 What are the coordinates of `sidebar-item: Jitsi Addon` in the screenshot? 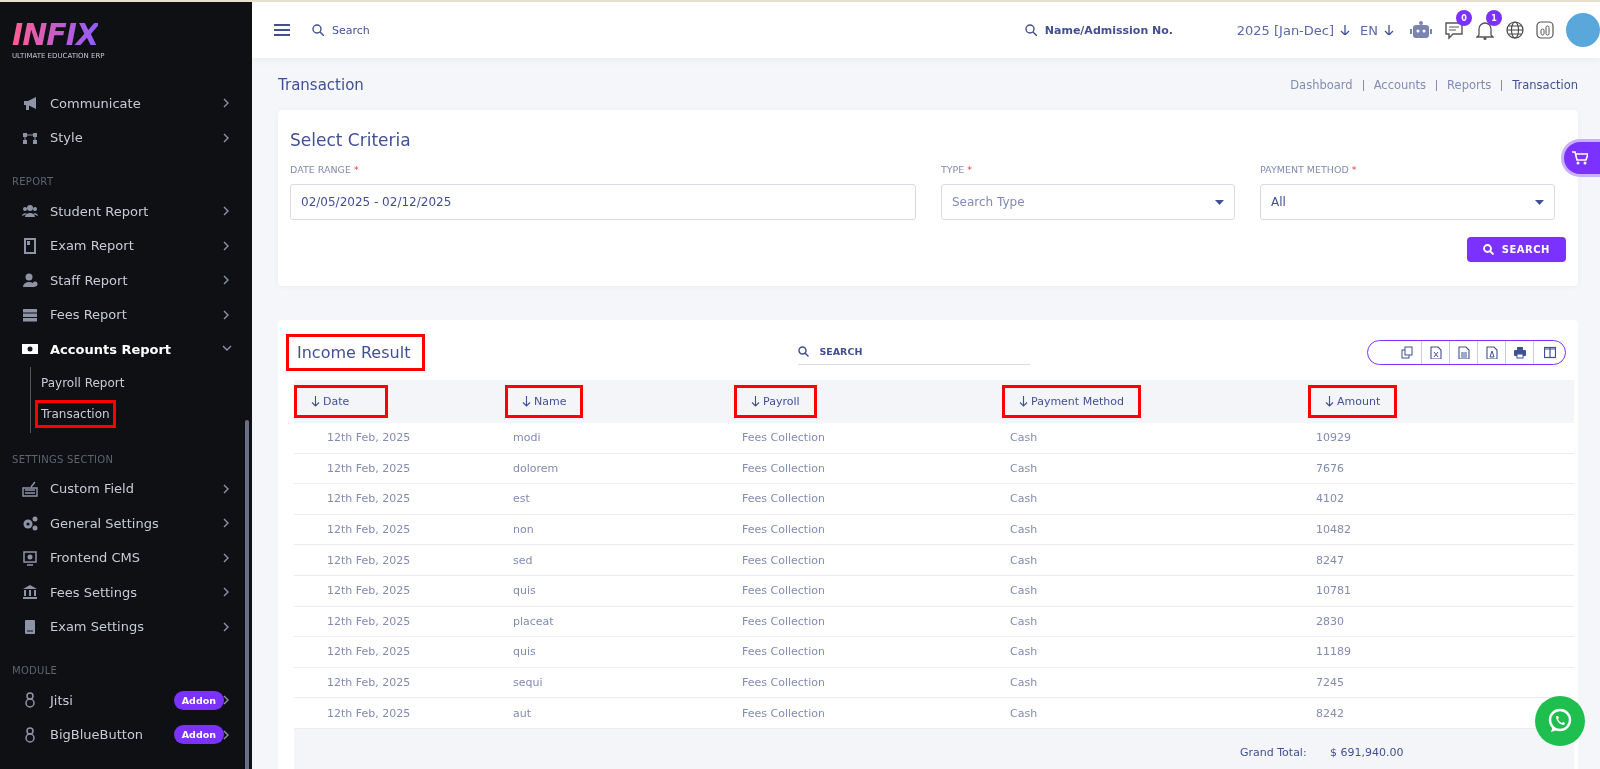 It's located at (126, 700).